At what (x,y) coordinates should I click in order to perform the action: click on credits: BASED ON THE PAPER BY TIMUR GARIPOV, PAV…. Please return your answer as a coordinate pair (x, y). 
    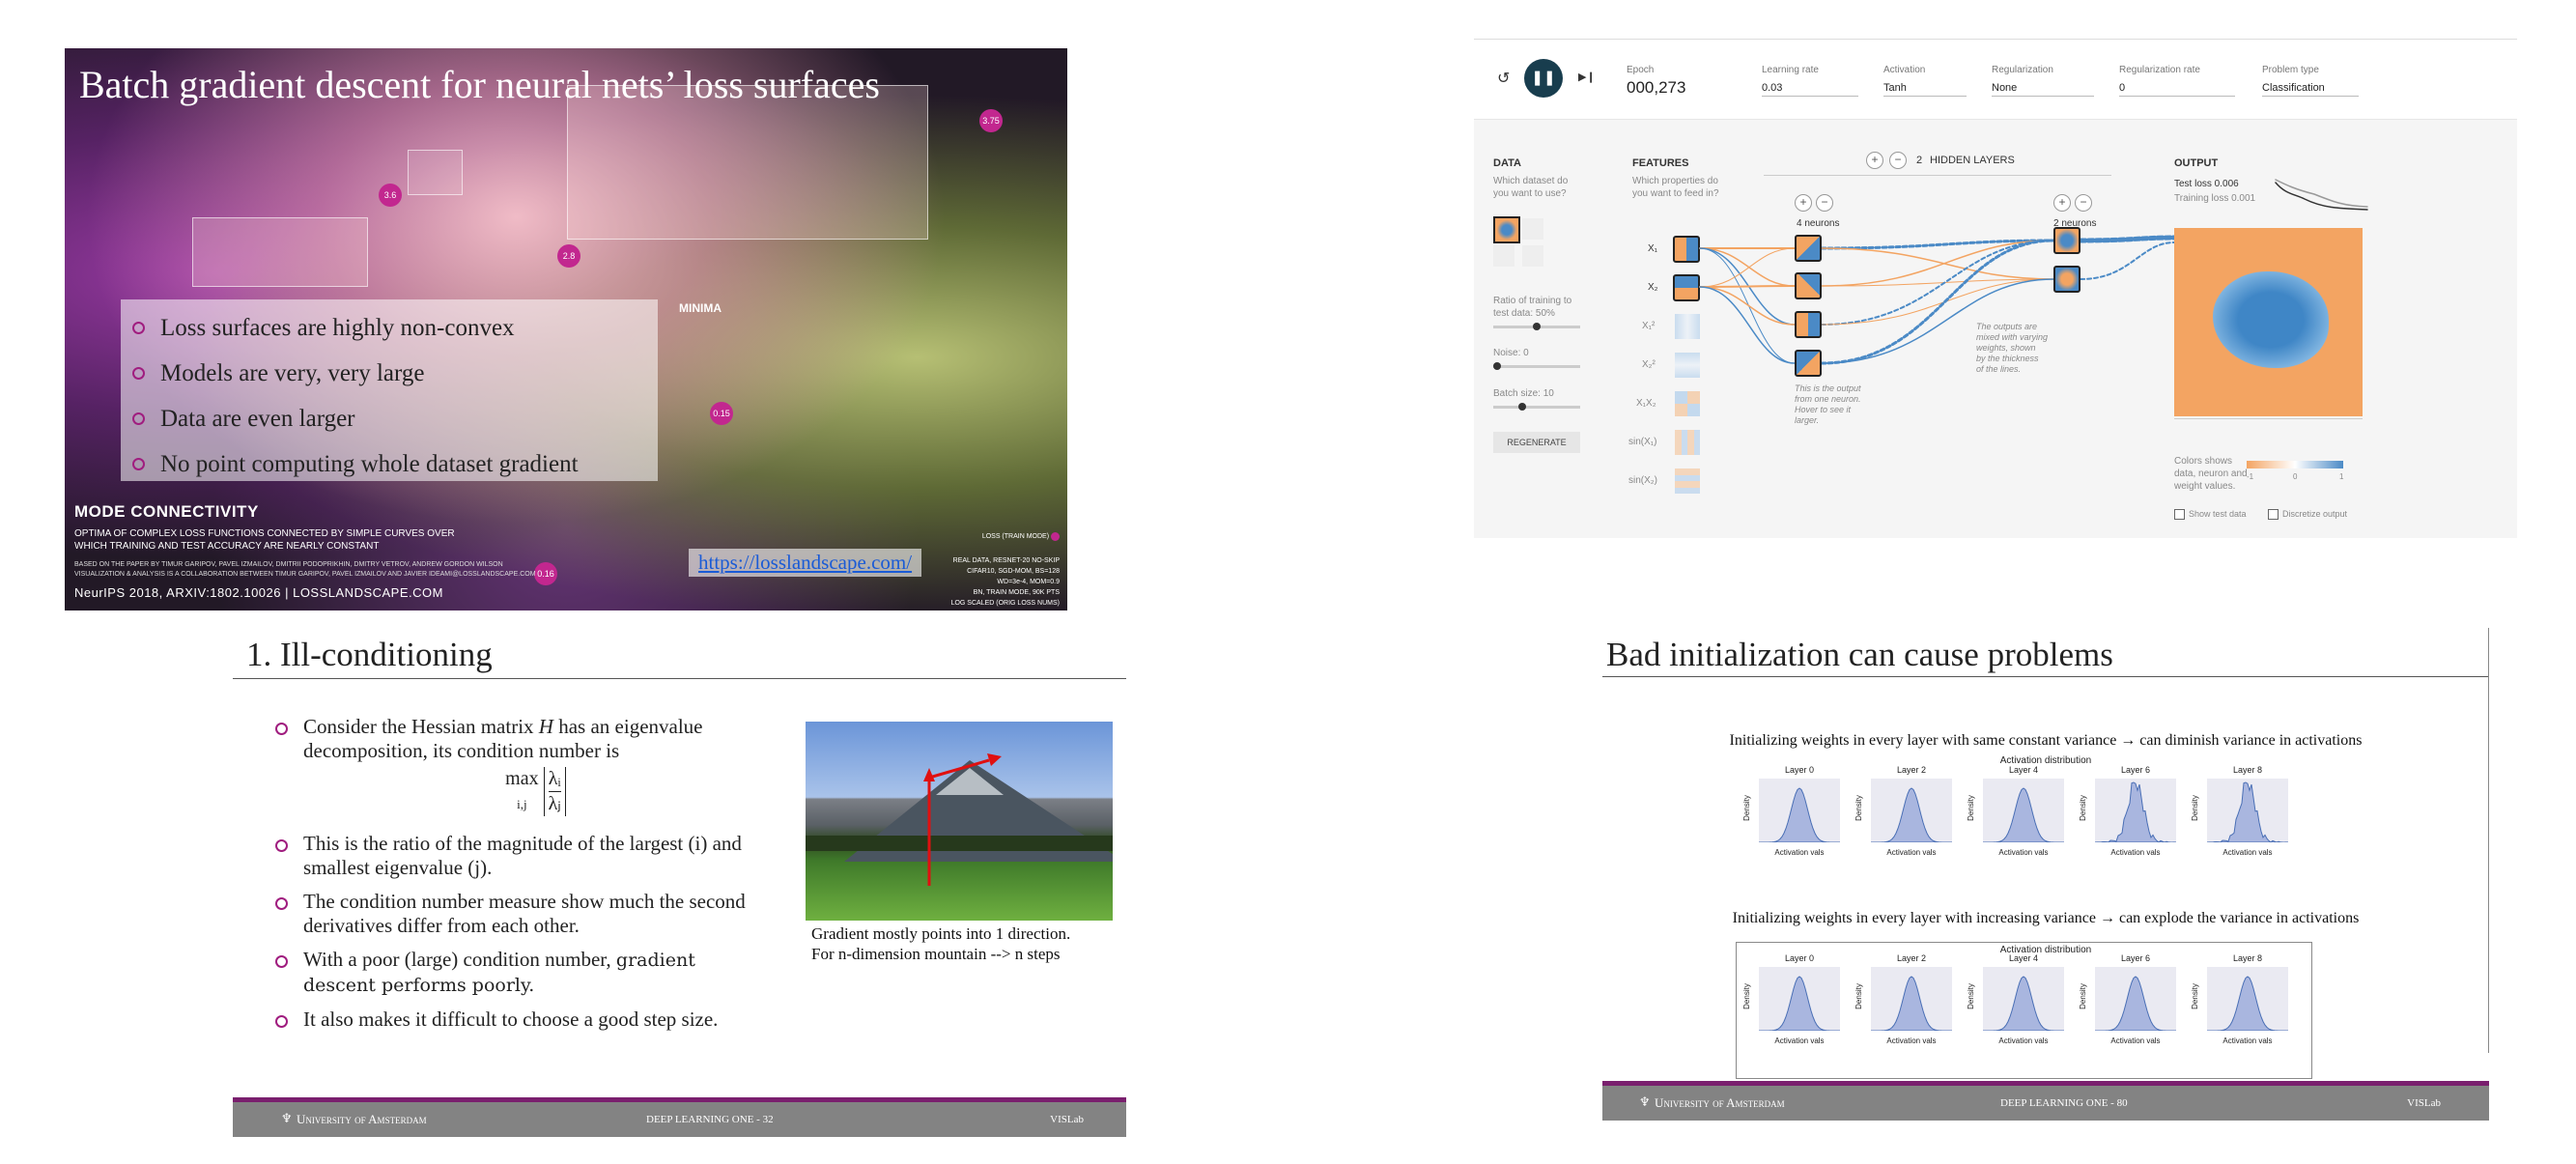
    Looking at the image, I should click on (305, 570).